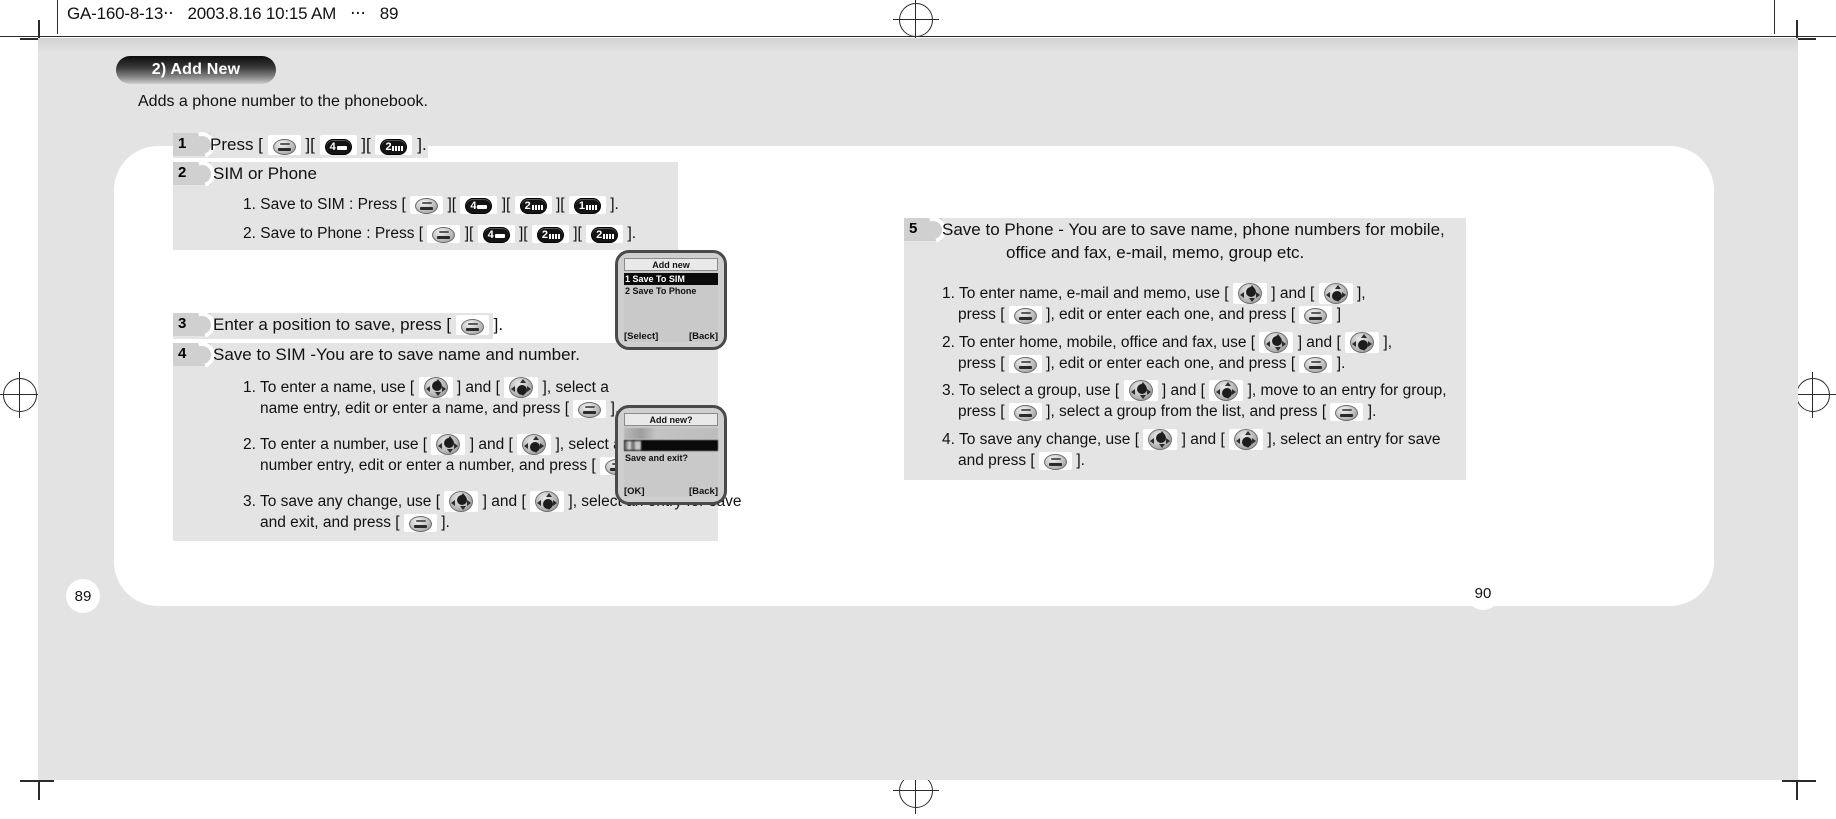 The height and width of the screenshot is (819, 1836). Describe the element at coordinates (422, 144) in the screenshot. I see `step1-text-d: ].` at that location.